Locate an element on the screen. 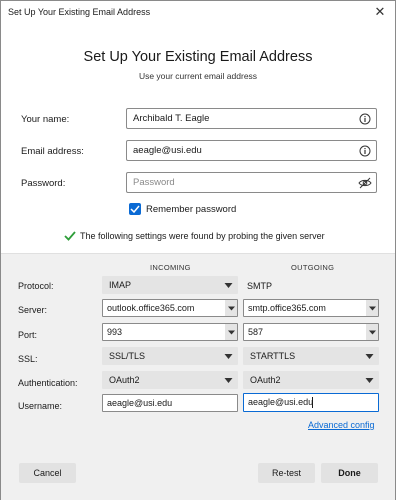 The width and height of the screenshot is (396, 500). incoming-ssl-select: SSL/TLS is located at coordinates (170, 356).